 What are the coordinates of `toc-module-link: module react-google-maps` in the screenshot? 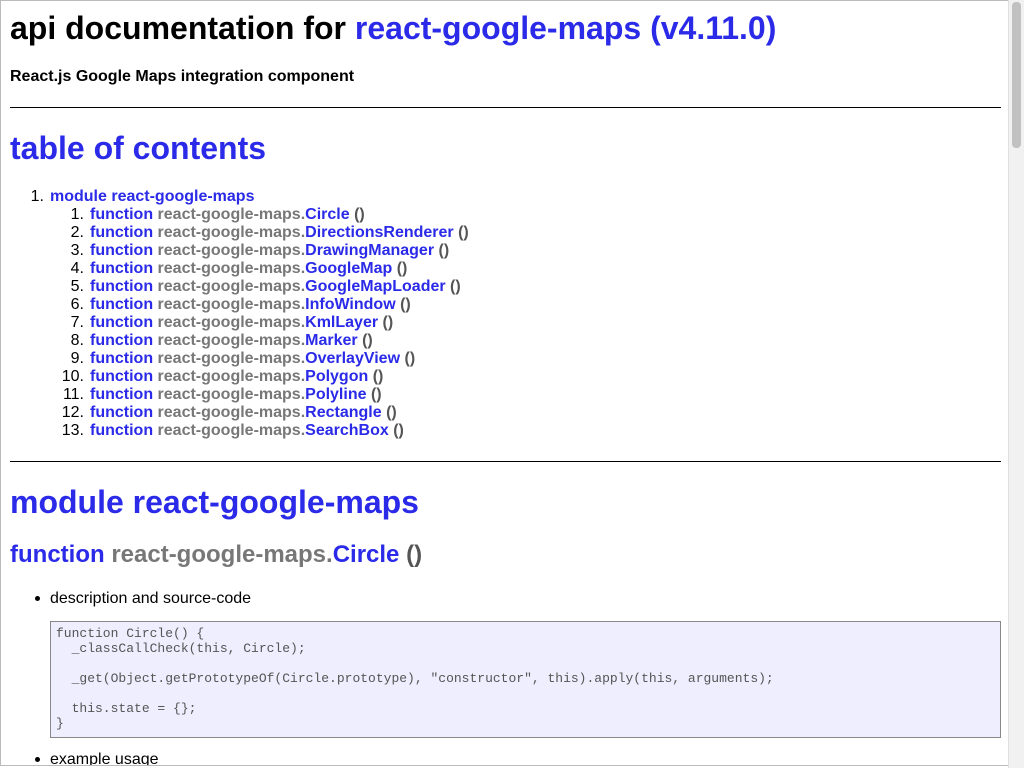 It's located at (152, 196).